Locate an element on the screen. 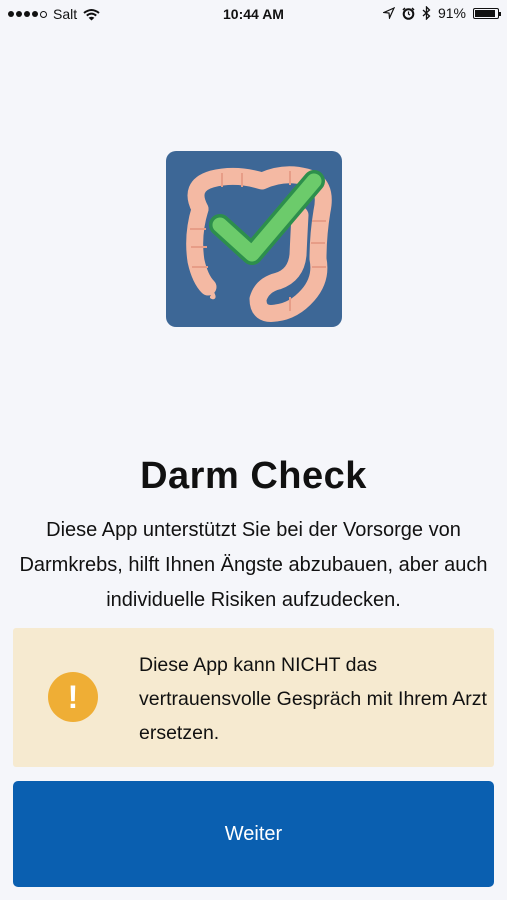 The image size is (507, 900). battery-fill is located at coordinates (485, 13).